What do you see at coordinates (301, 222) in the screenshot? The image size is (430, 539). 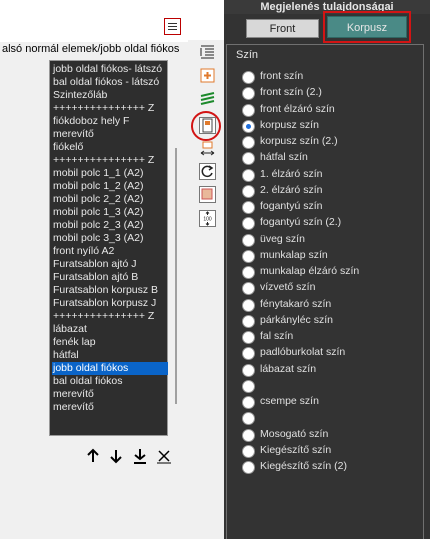 I see `color-radio-label: fogantyú szín (2.)` at bounding box center [301, 222].